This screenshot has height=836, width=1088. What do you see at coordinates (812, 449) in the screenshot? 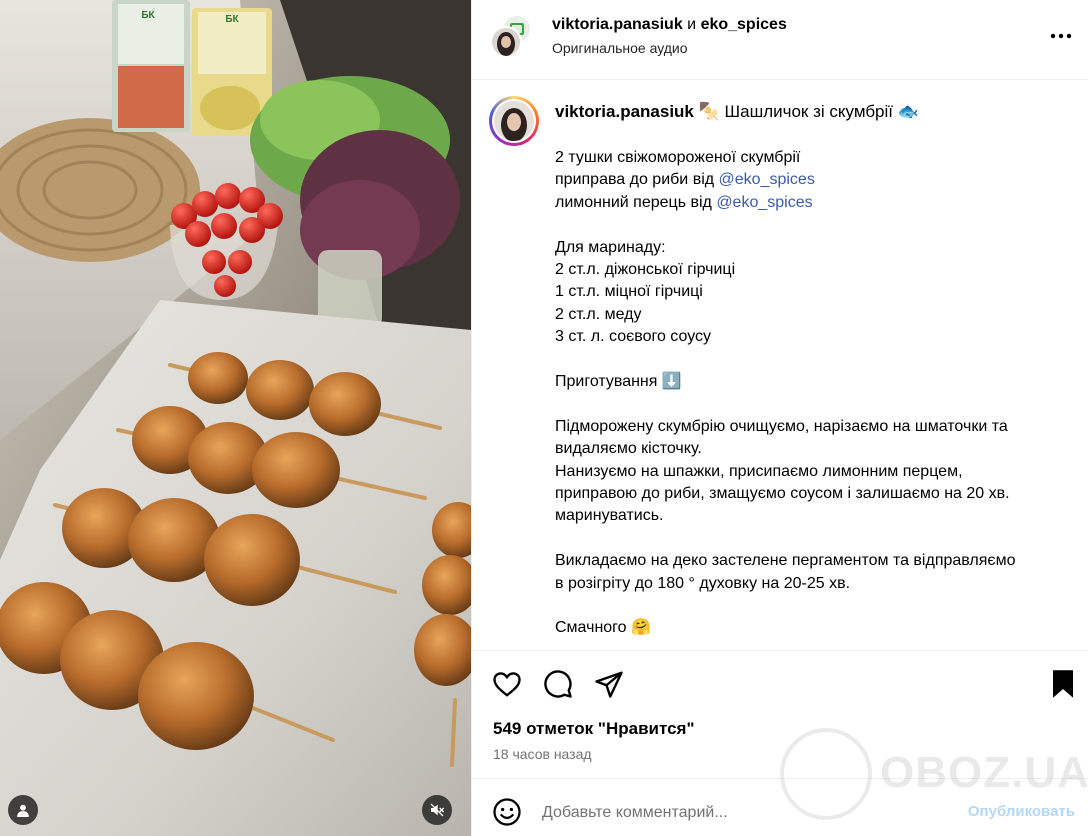
I see `caption-line: видаляємо кісточку.` at bounding box center [812, 449].